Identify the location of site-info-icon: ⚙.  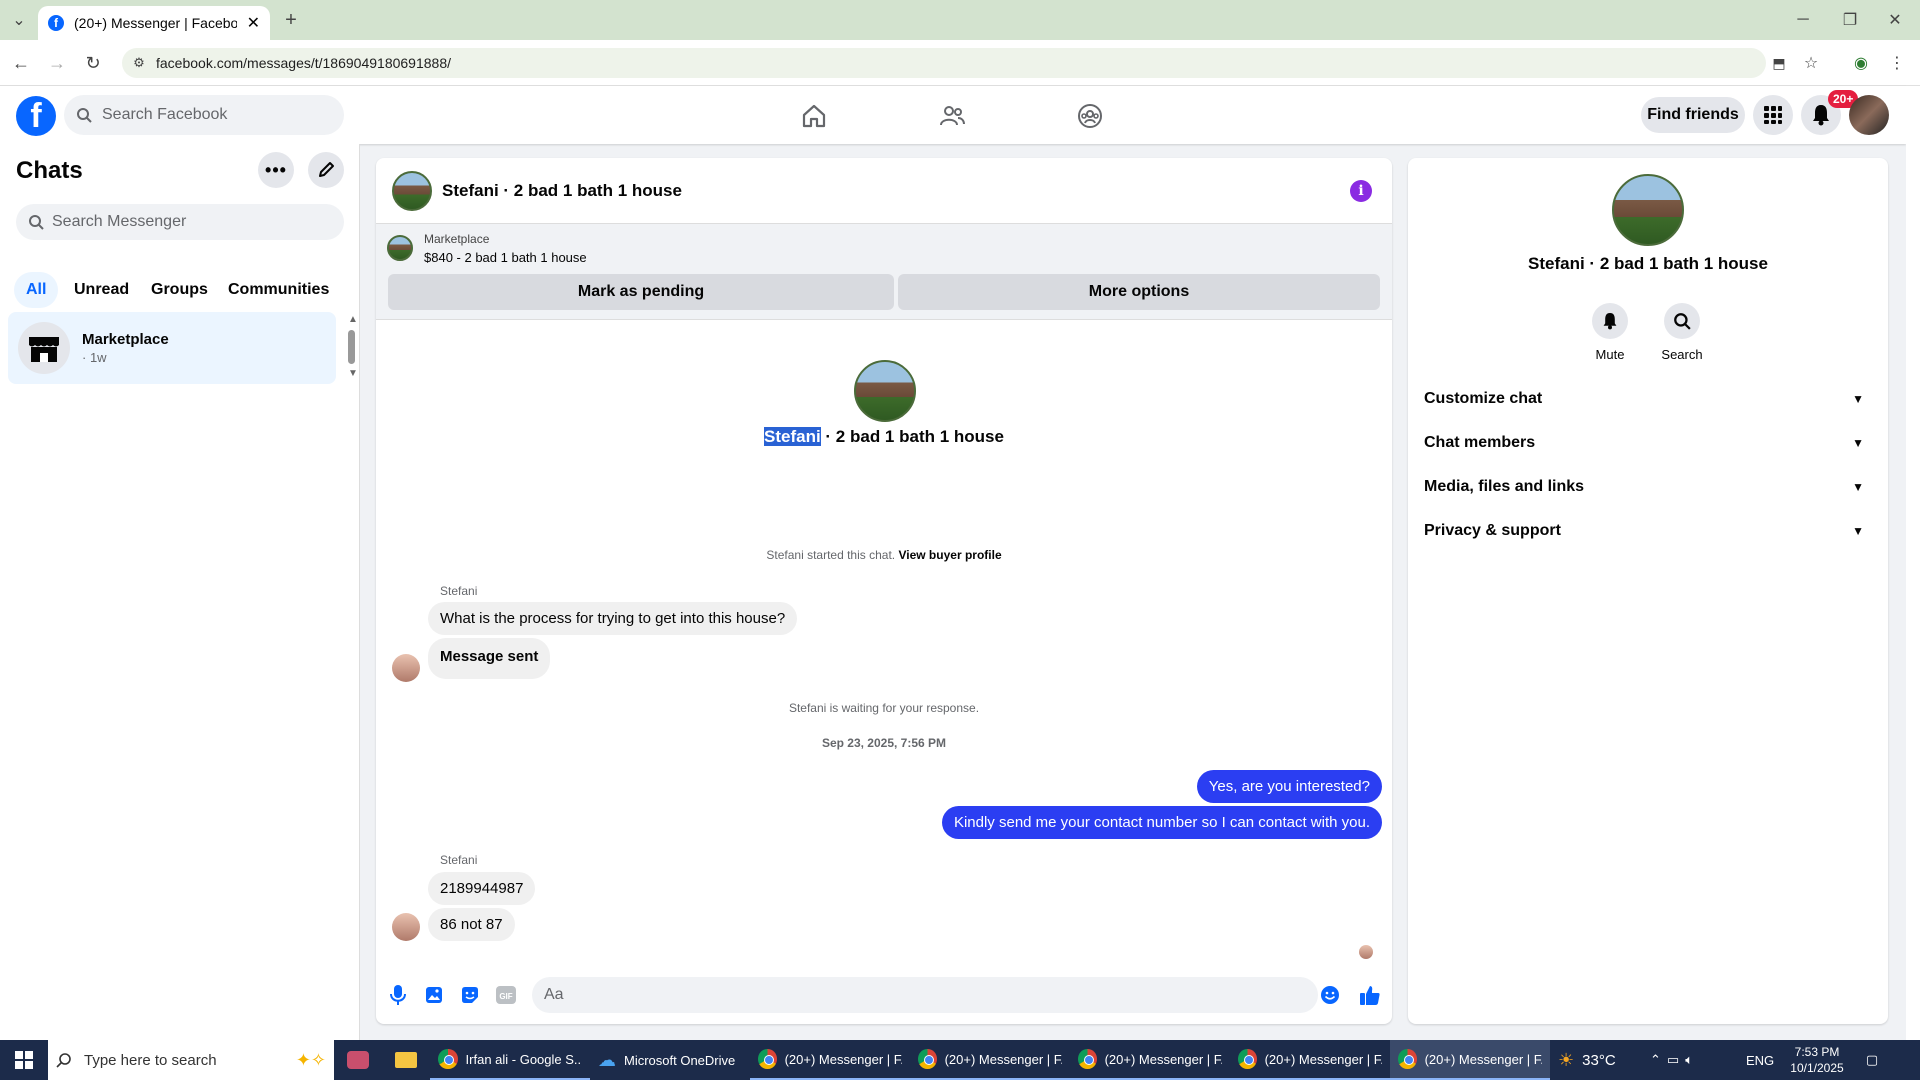
(139, 63).